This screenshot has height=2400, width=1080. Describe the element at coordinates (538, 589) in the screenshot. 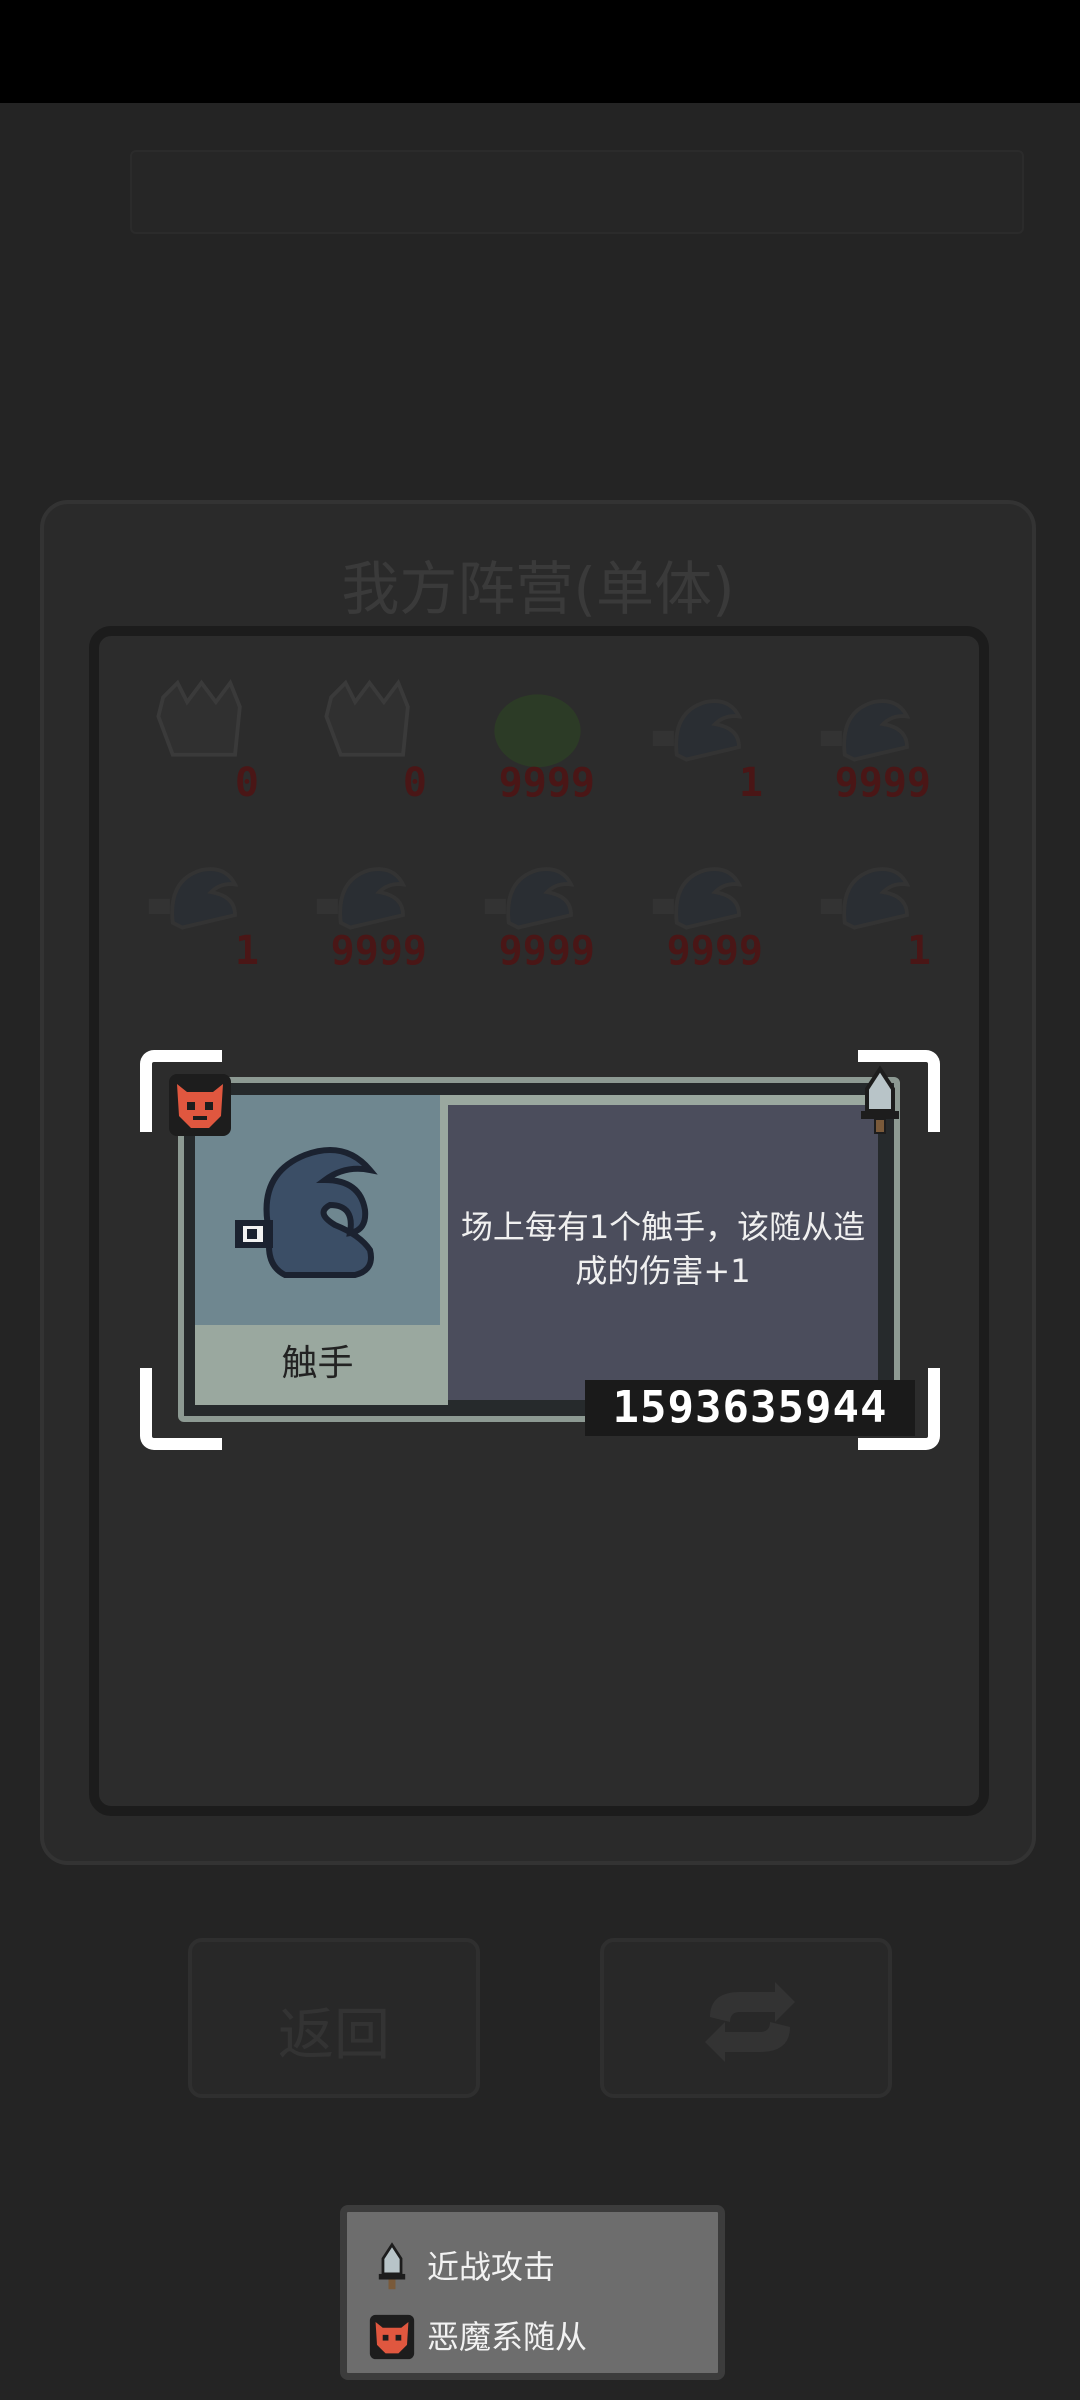

I see `panel-title: 我方阵营(单体)` at that location.